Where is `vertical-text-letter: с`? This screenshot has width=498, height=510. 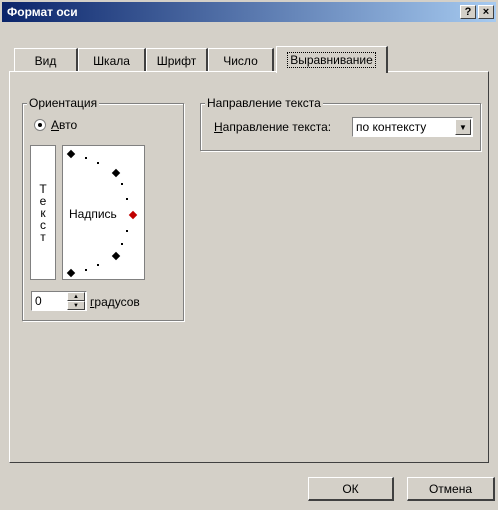 vertical-text-letter: с is located at coordinates (43, 224).